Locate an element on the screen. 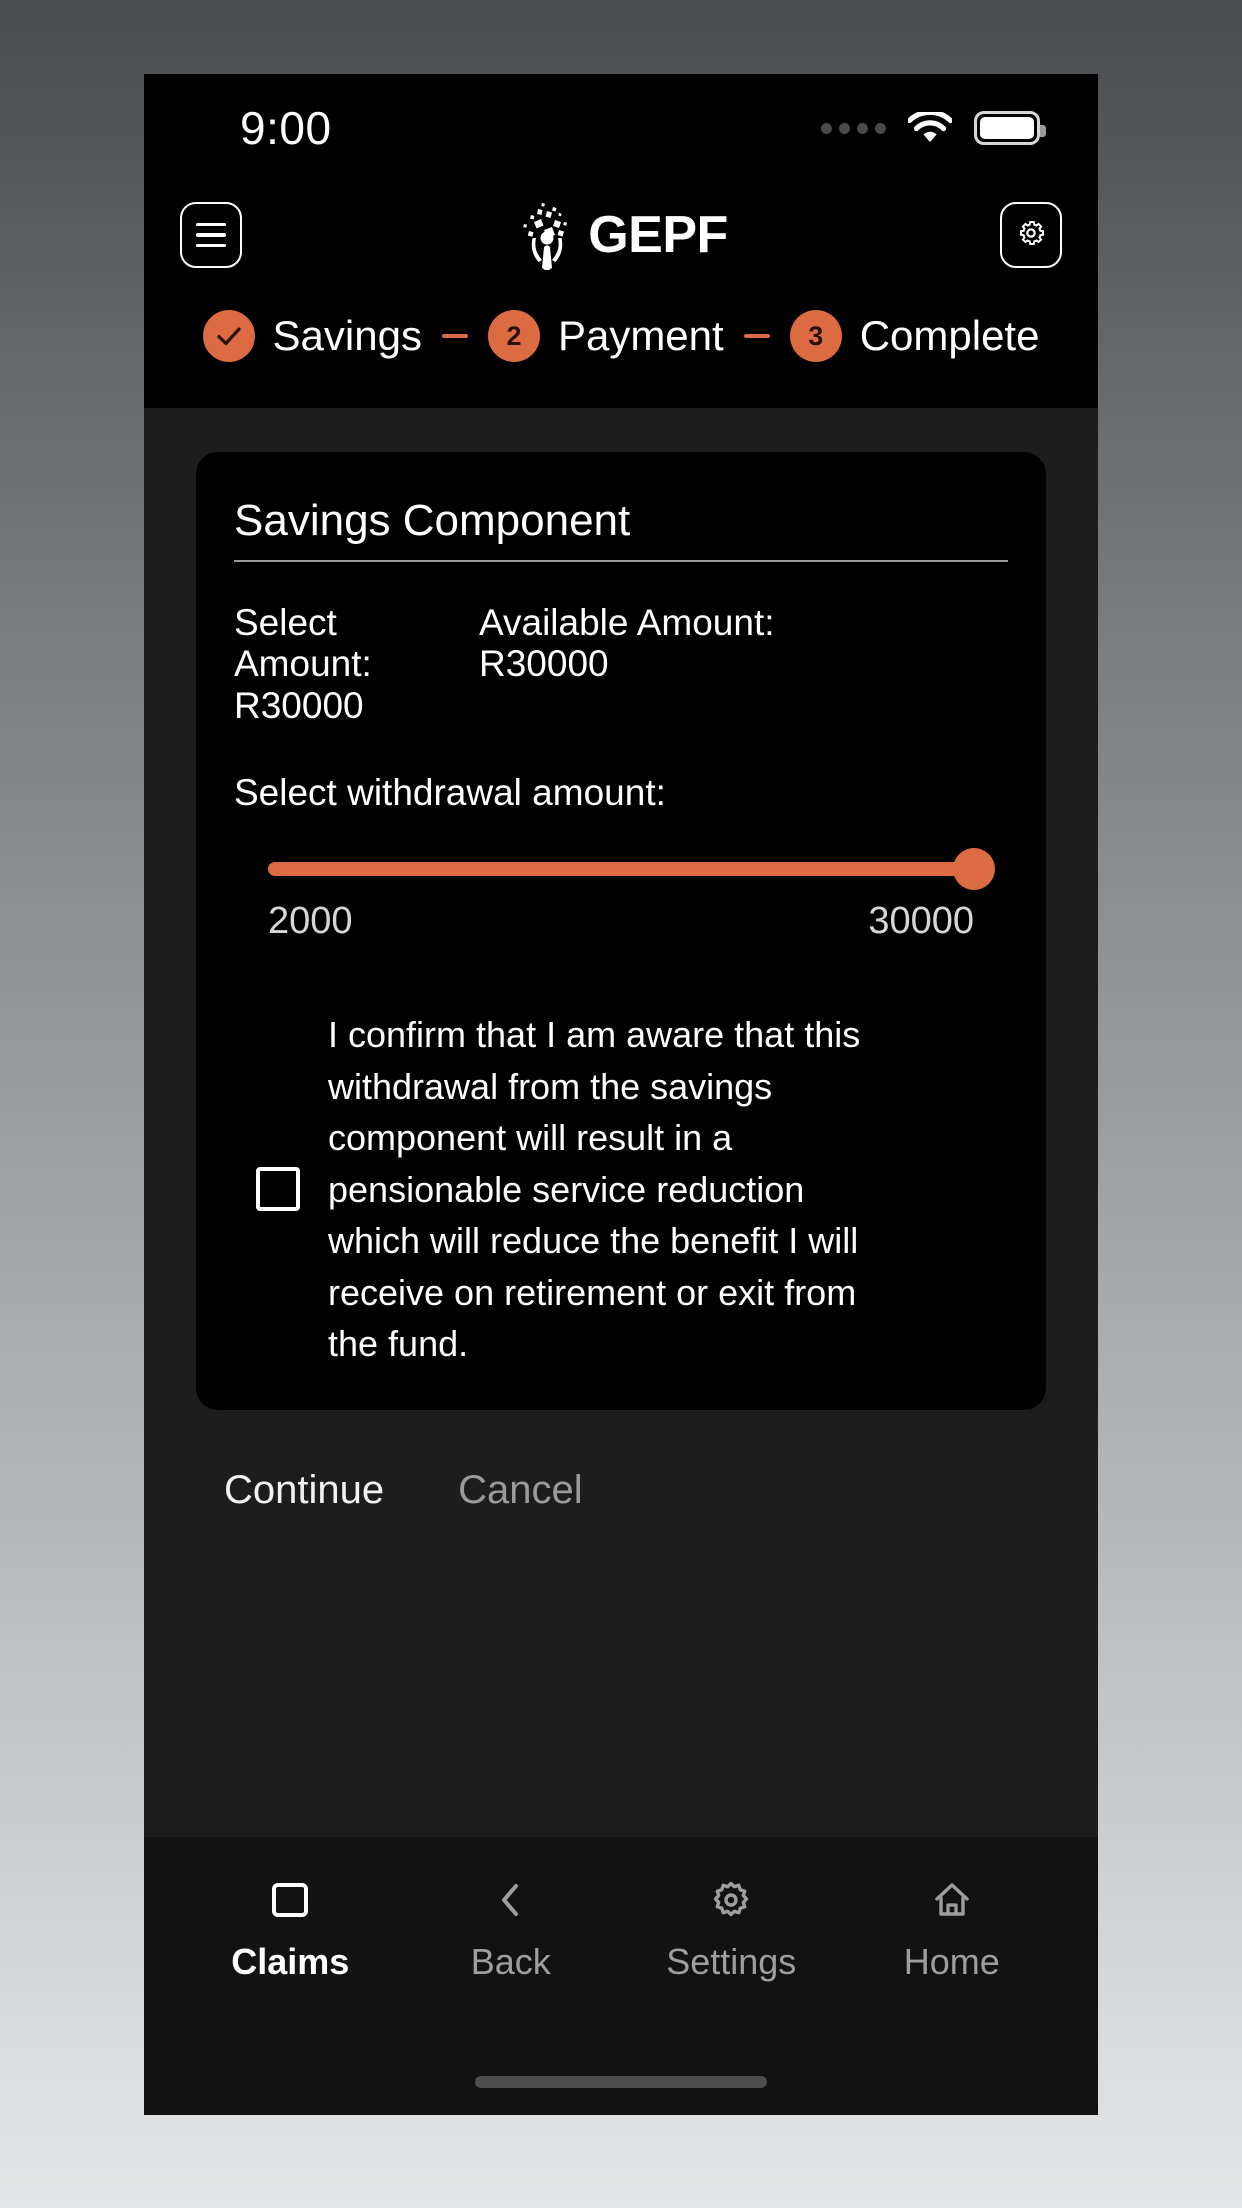  step-marker-3: 3 is located at coordinates (815, 336).